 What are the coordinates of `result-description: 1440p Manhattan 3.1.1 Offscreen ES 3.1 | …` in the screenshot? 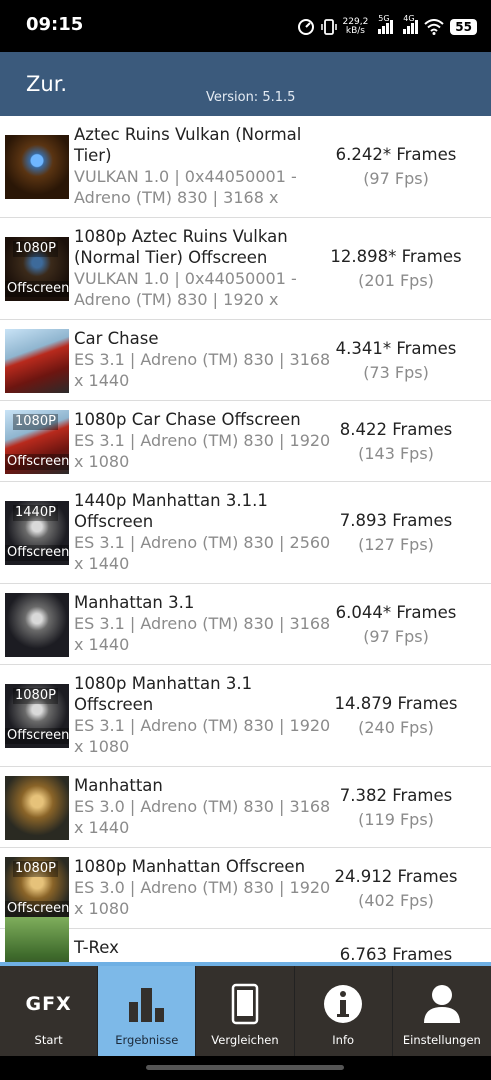 It's located at (205, 532).